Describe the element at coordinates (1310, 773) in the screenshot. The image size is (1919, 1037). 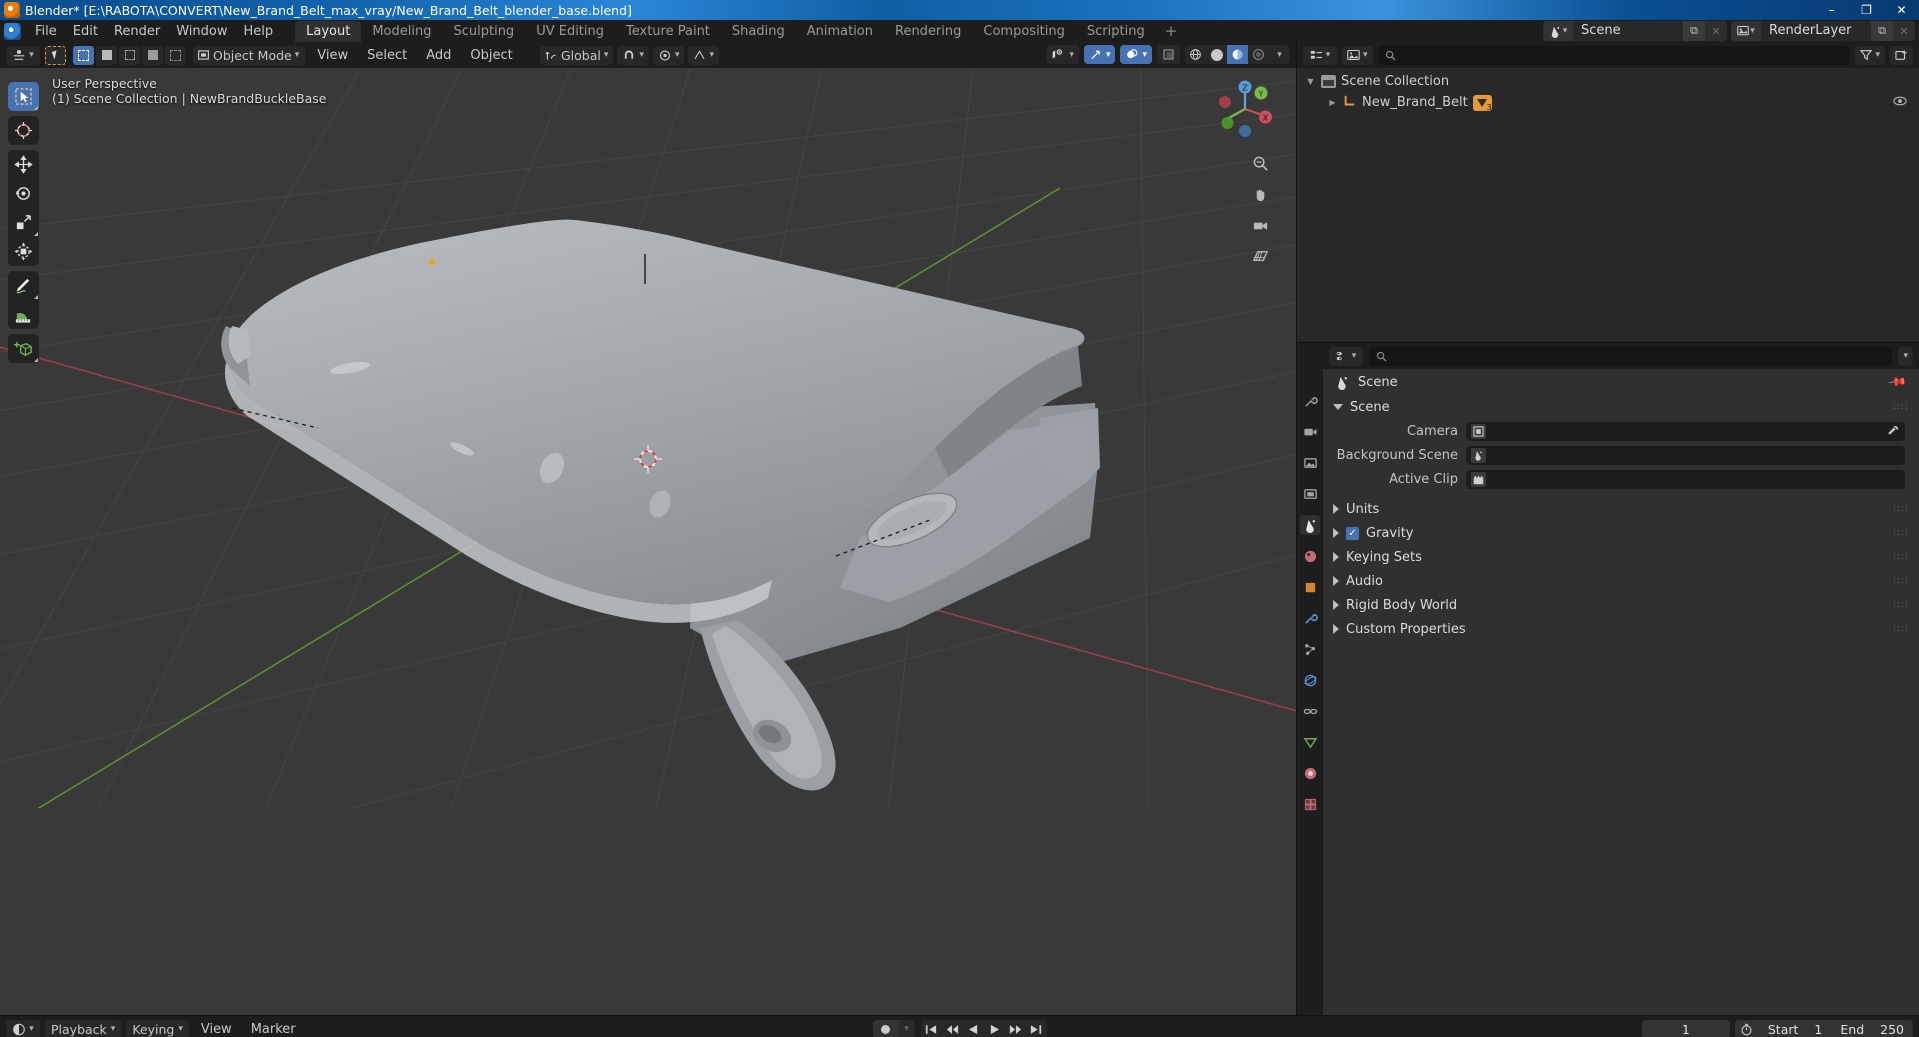
I see `properties-tab-material` at that location.